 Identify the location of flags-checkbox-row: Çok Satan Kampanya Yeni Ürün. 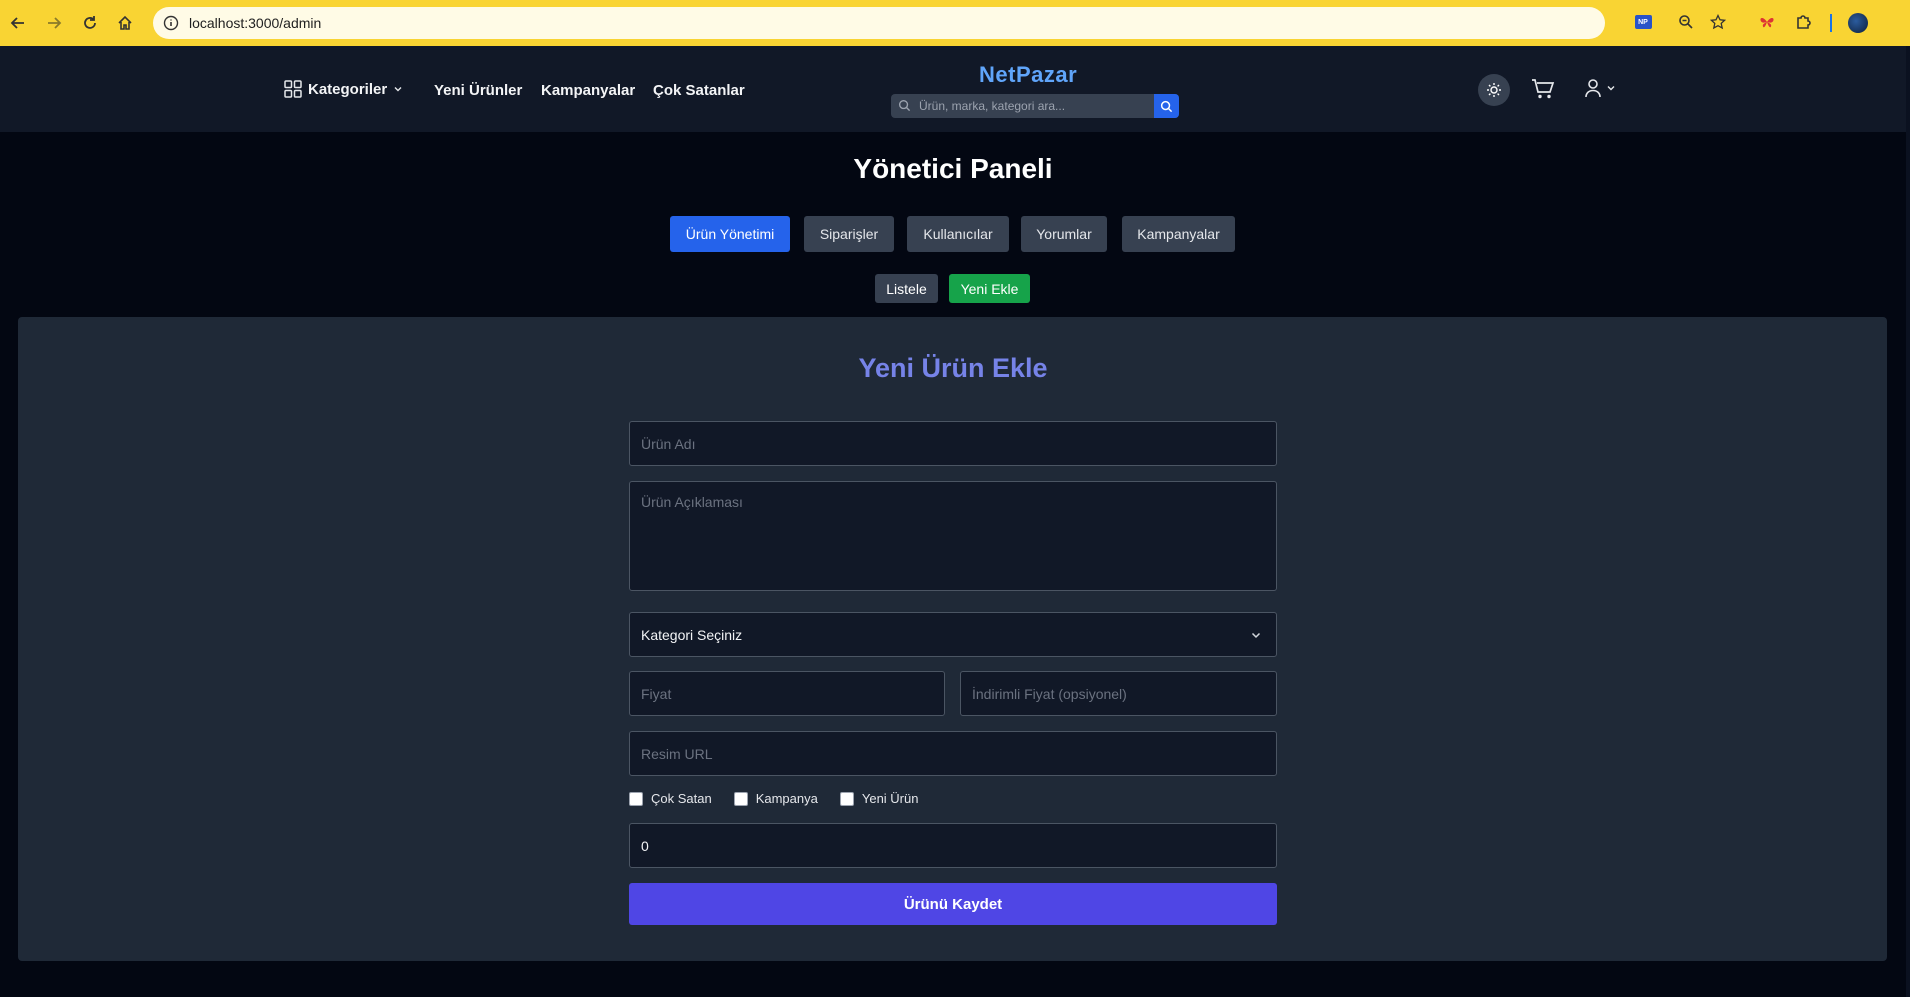
(773, 798).